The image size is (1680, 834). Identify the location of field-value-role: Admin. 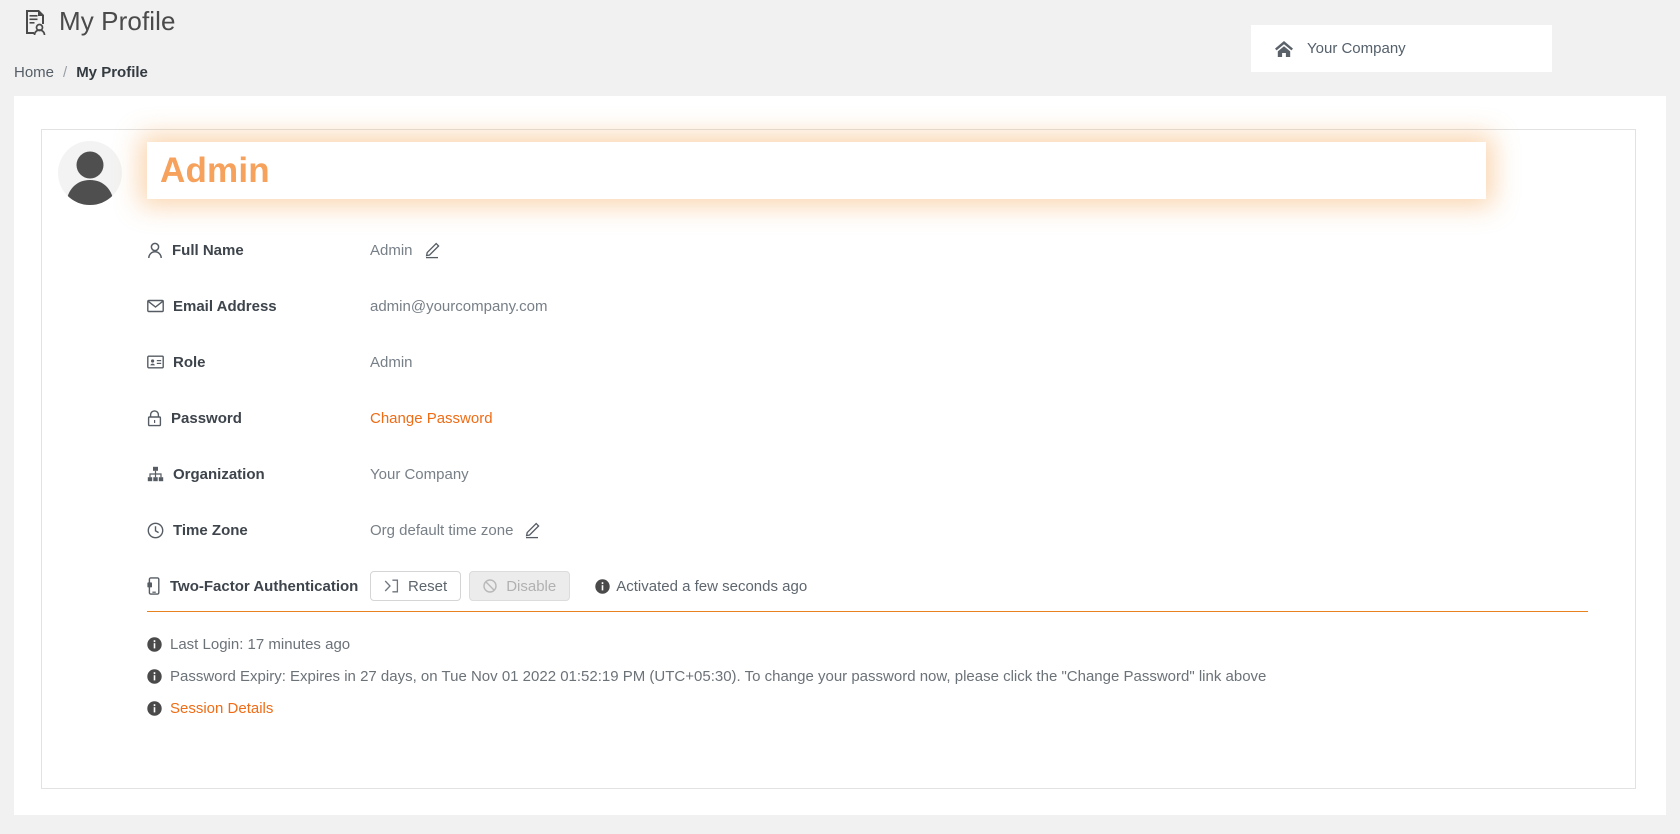
(391, 362).